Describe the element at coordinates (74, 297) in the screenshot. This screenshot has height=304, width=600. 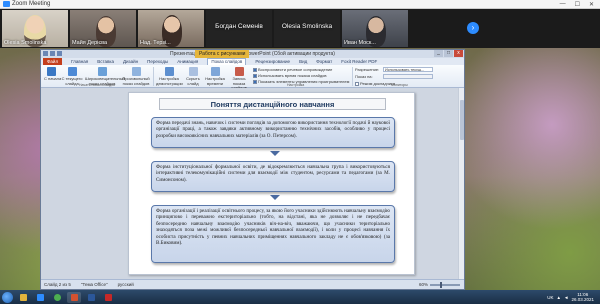
I see `powerpoint-icon` at that location.